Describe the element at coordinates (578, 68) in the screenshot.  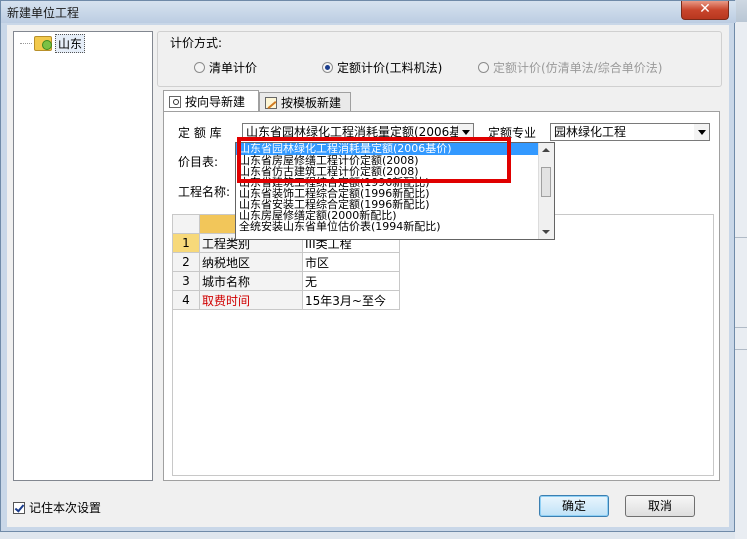
I see `radio-label: 定额计价(仿清单法/综合单价法)` at that location.